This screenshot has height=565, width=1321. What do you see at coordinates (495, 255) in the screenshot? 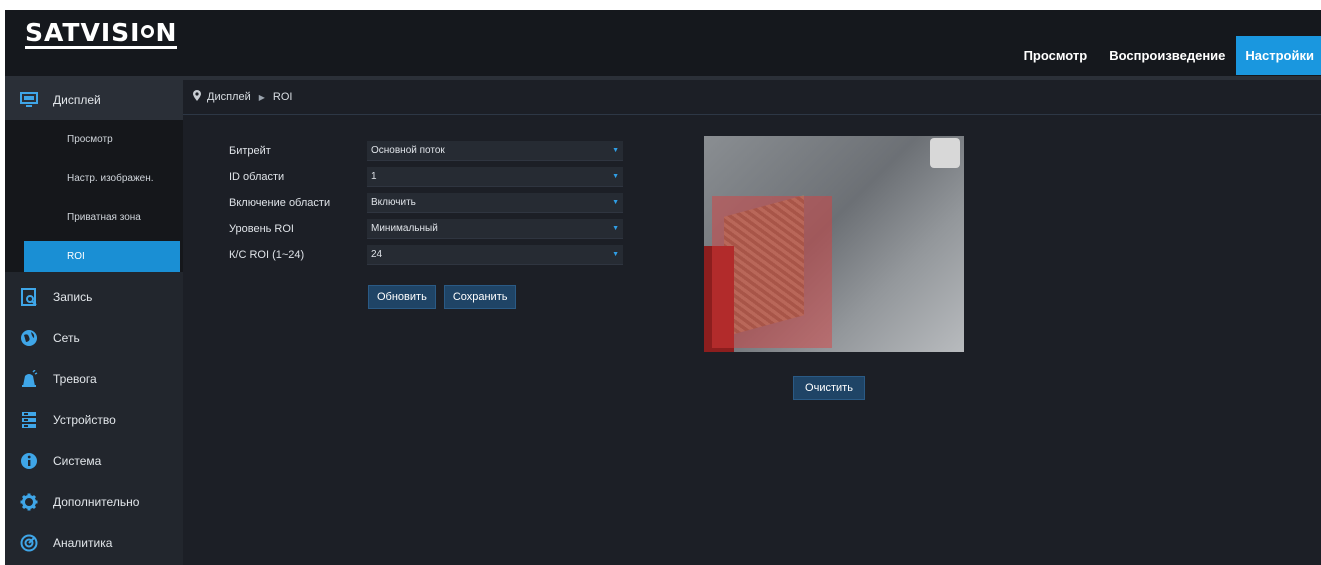
I see `kc-roi-select: 24 ▼` at bounding box center [495, 255].